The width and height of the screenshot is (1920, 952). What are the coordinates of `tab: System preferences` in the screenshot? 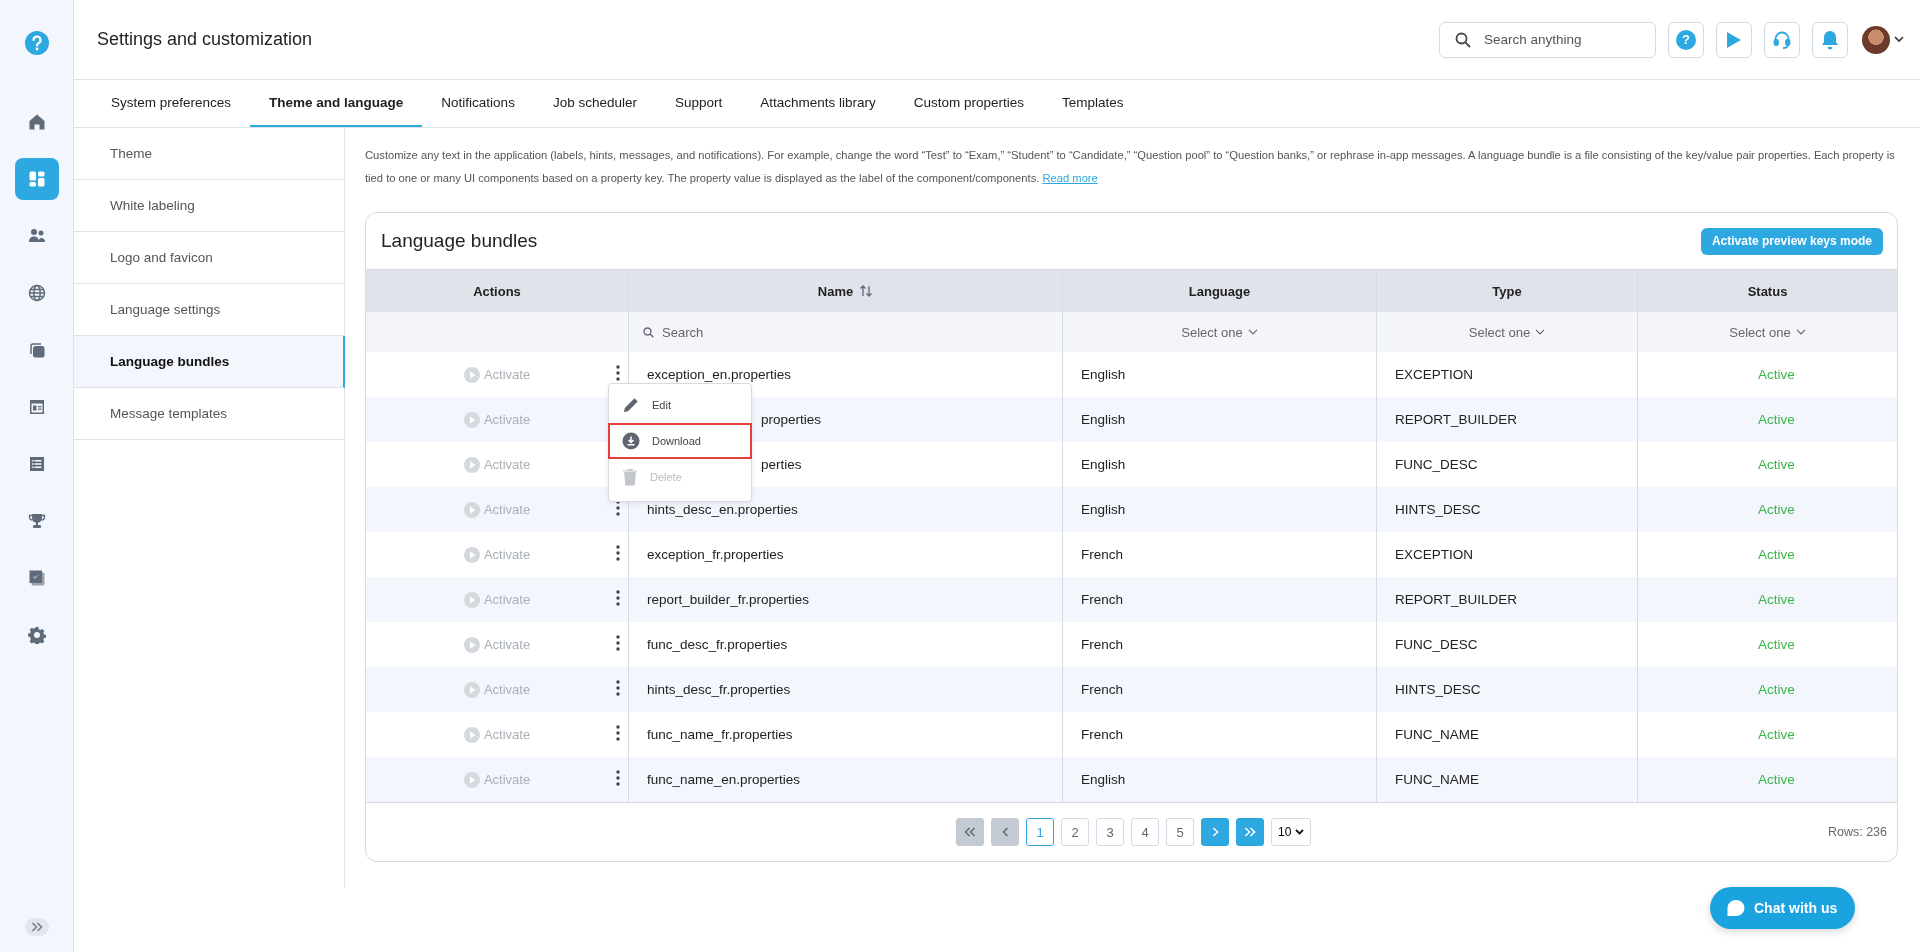 It's located at (171, 103).